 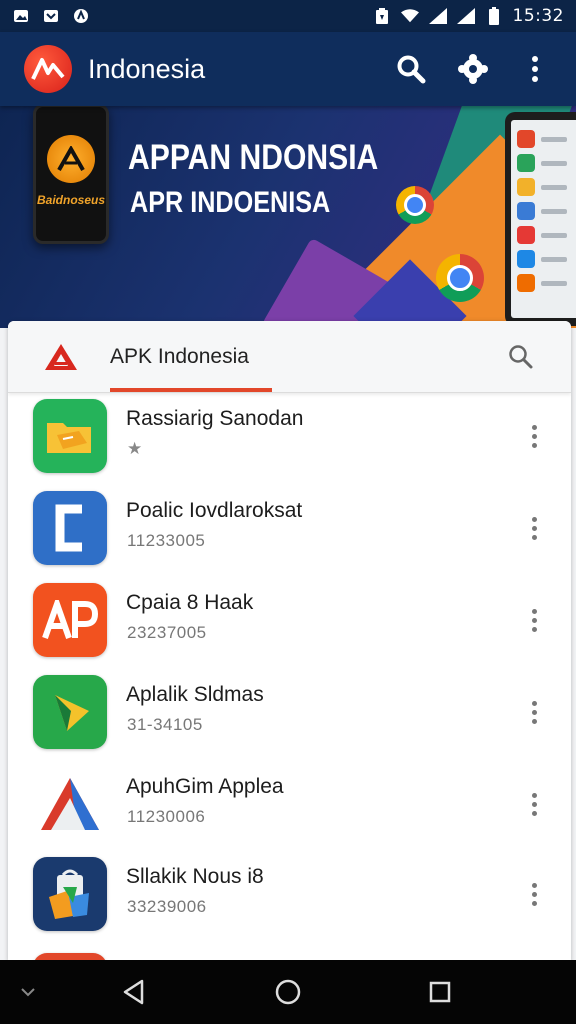 I want to click on list-item: ApuhGim Applea 11230006, so click(x=289, y=804).